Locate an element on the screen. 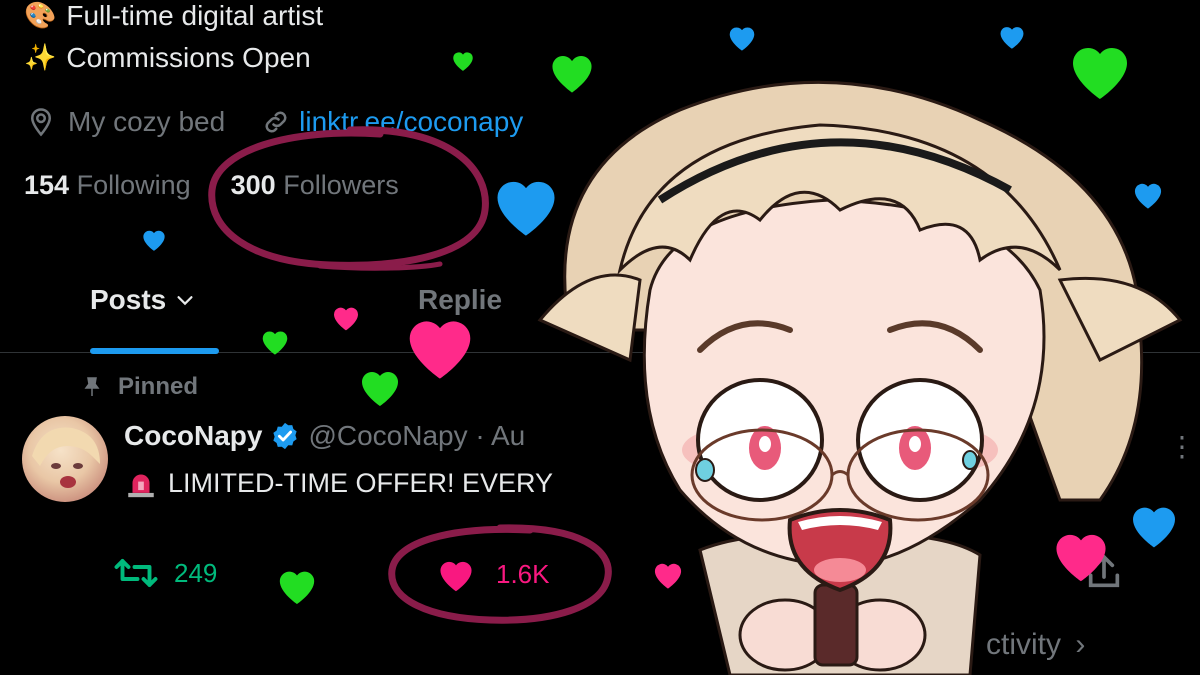  chevron-down-icon is located at coordinates (185, 301).